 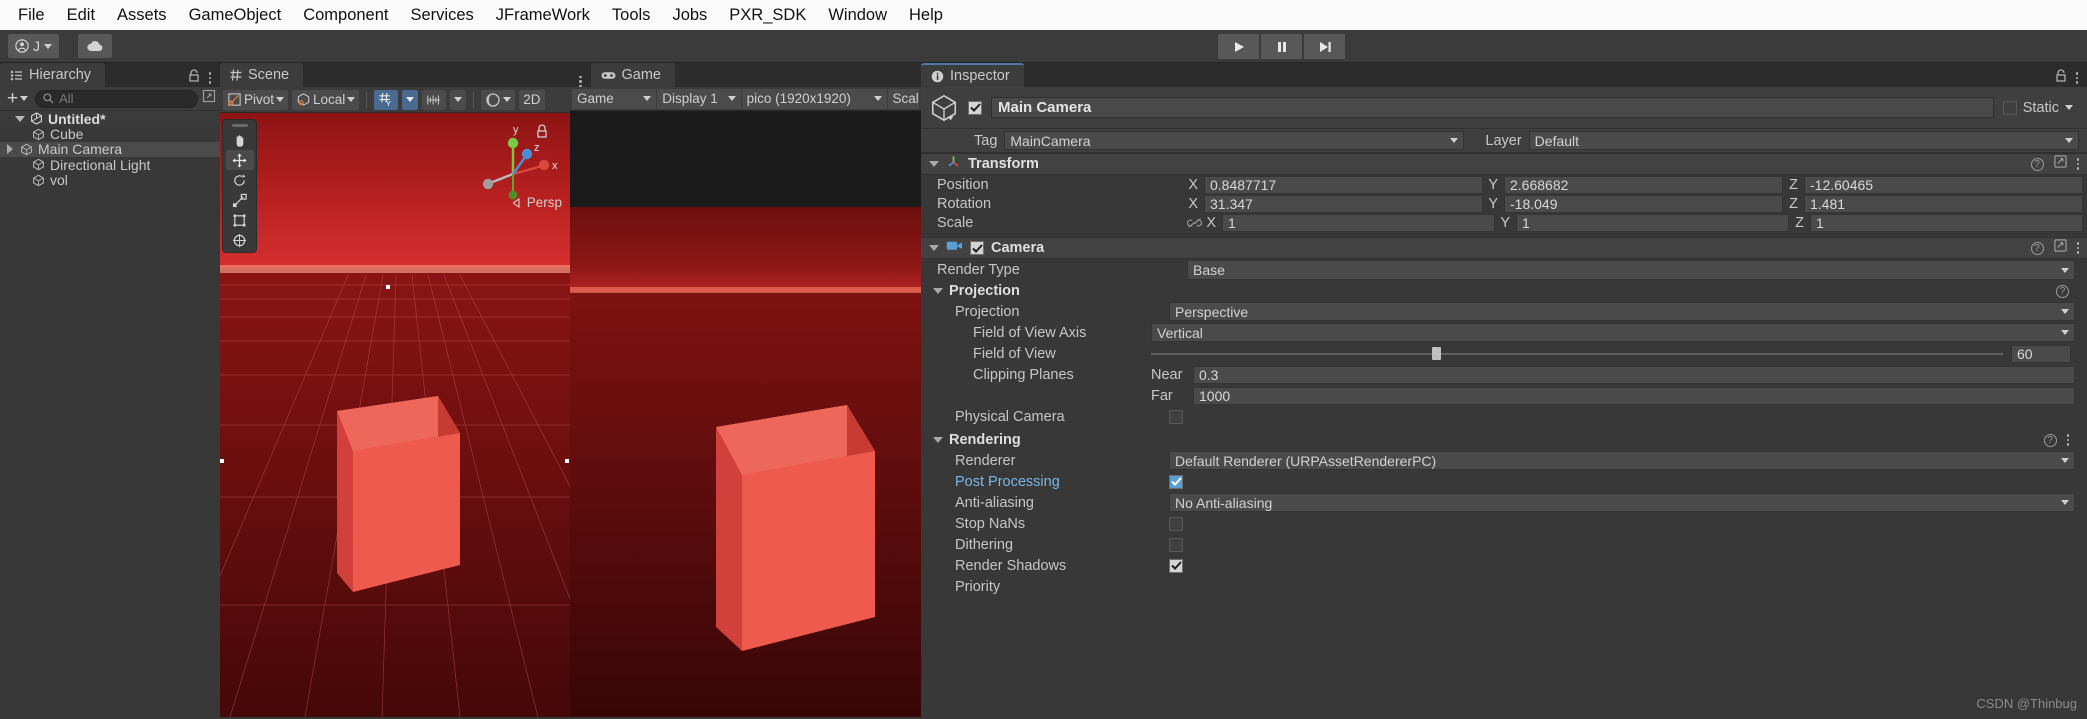 I want to click on hierarchy-sort-icon, so click(x=209, y=98).